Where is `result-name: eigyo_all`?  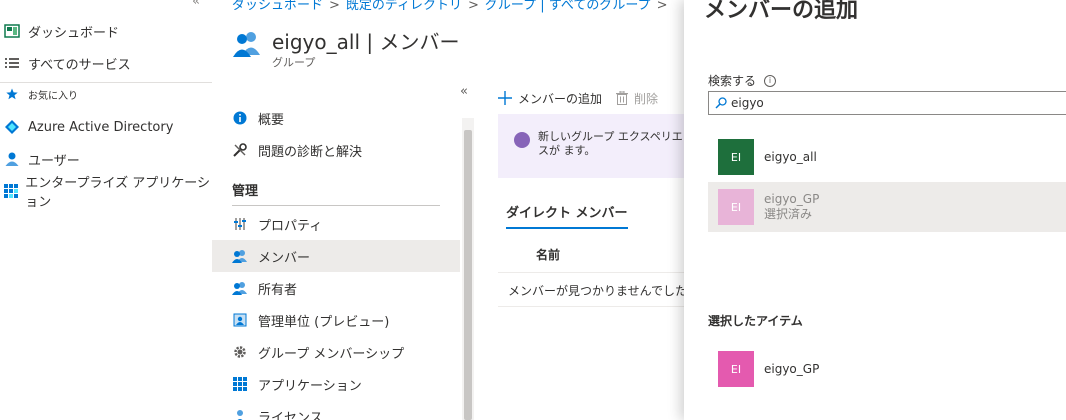
result-name: eigyo_all is located at coordinates (790, 156).